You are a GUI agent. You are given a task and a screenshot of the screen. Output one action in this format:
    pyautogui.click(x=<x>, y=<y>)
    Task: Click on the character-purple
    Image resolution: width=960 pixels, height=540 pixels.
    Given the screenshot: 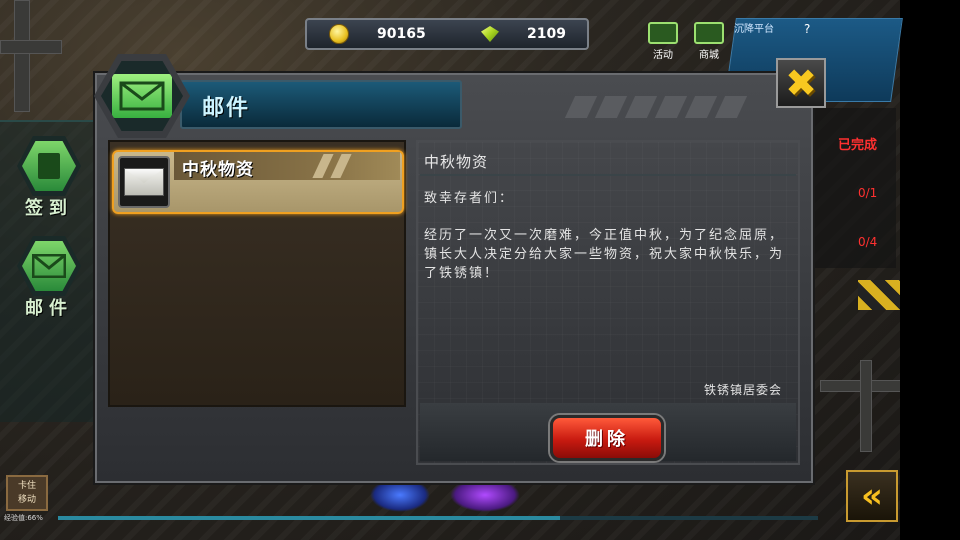 What is the action you would take?
    pyautogui.click(x=485, y=495)
    